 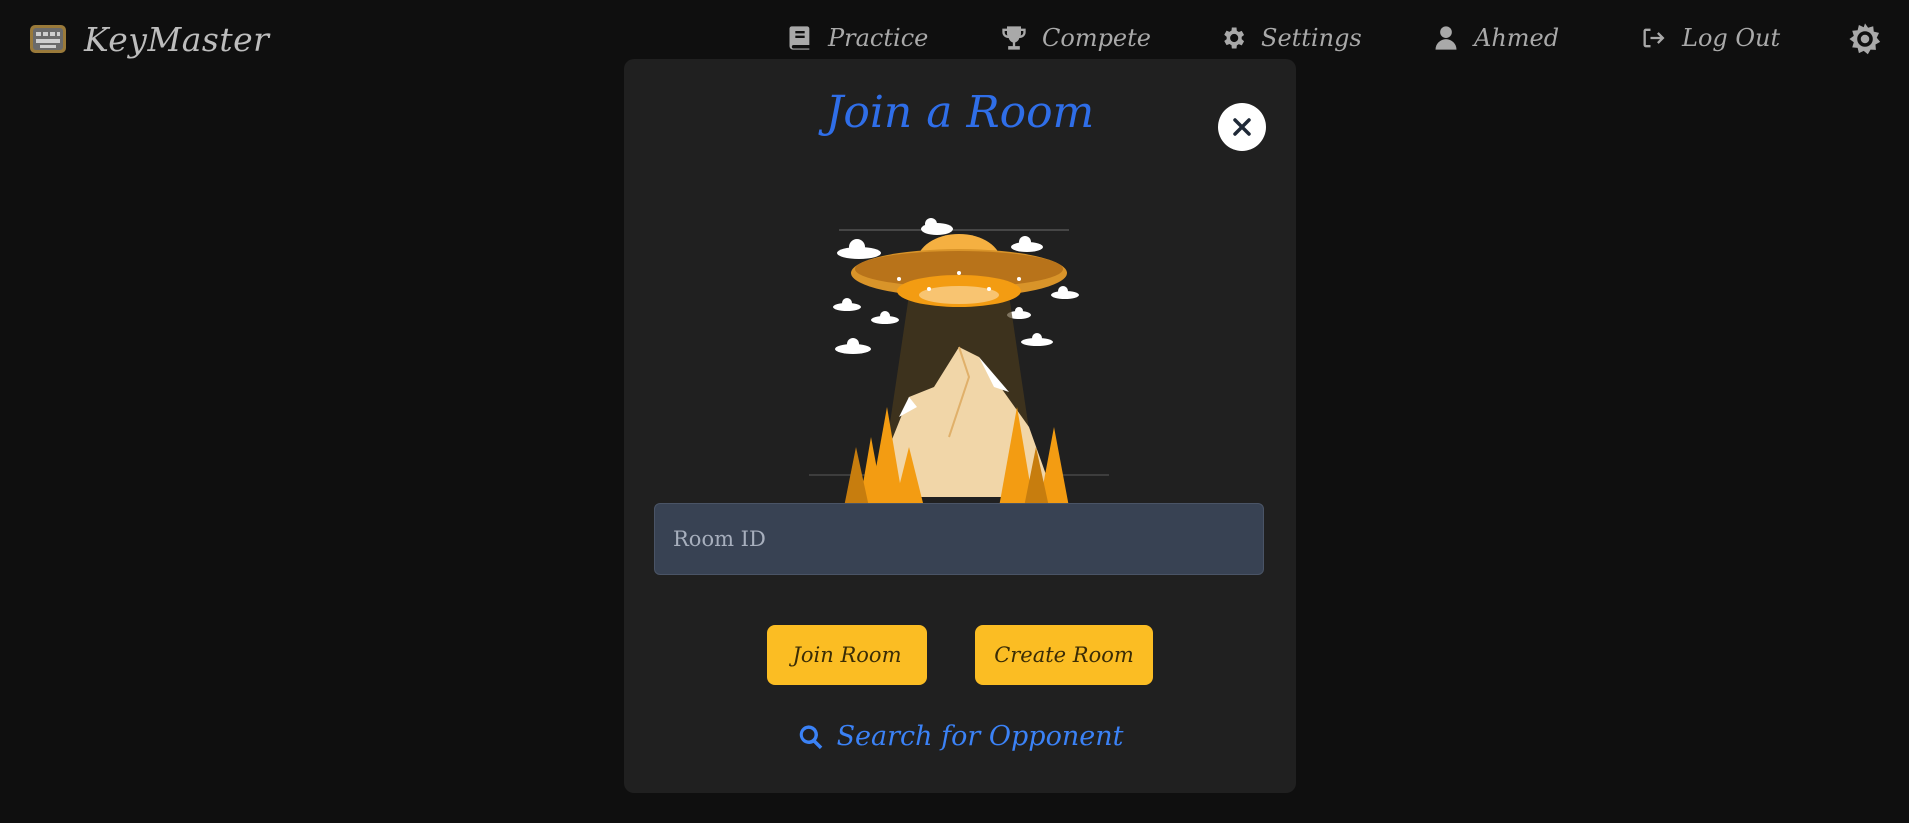 What do you see at coordinates (1234, 38) in the screenshot?
I see `gear-icon` at bounding box center [1234, 38].